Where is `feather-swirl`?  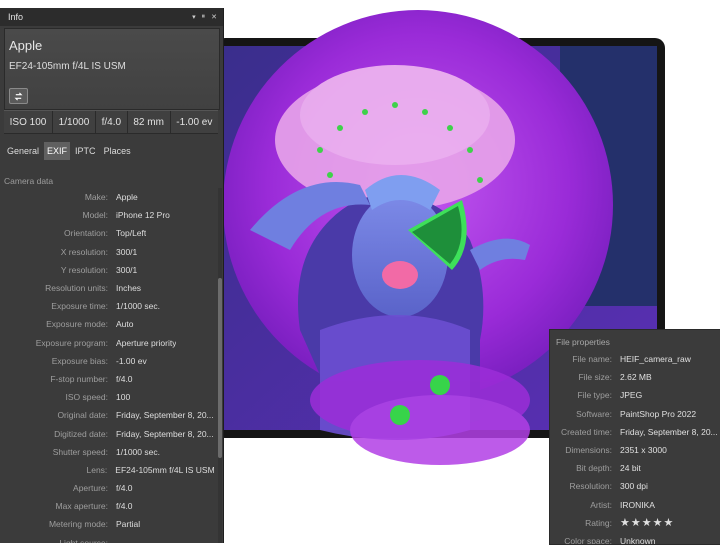 feather-swirl is located at coordinates (420, 412).